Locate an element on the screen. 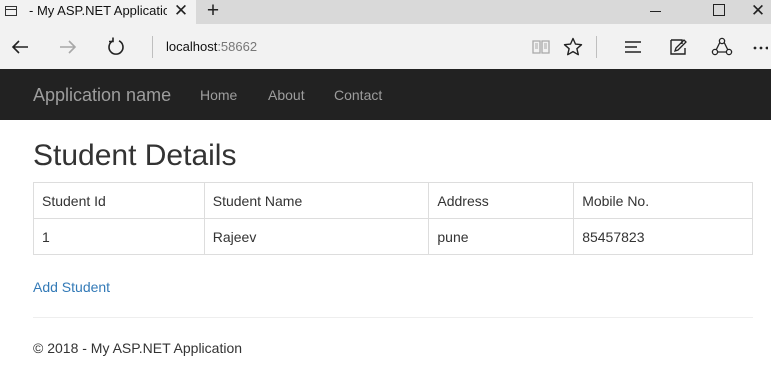  cell-student-name: Rajeev is located at coordinates (316, 236).